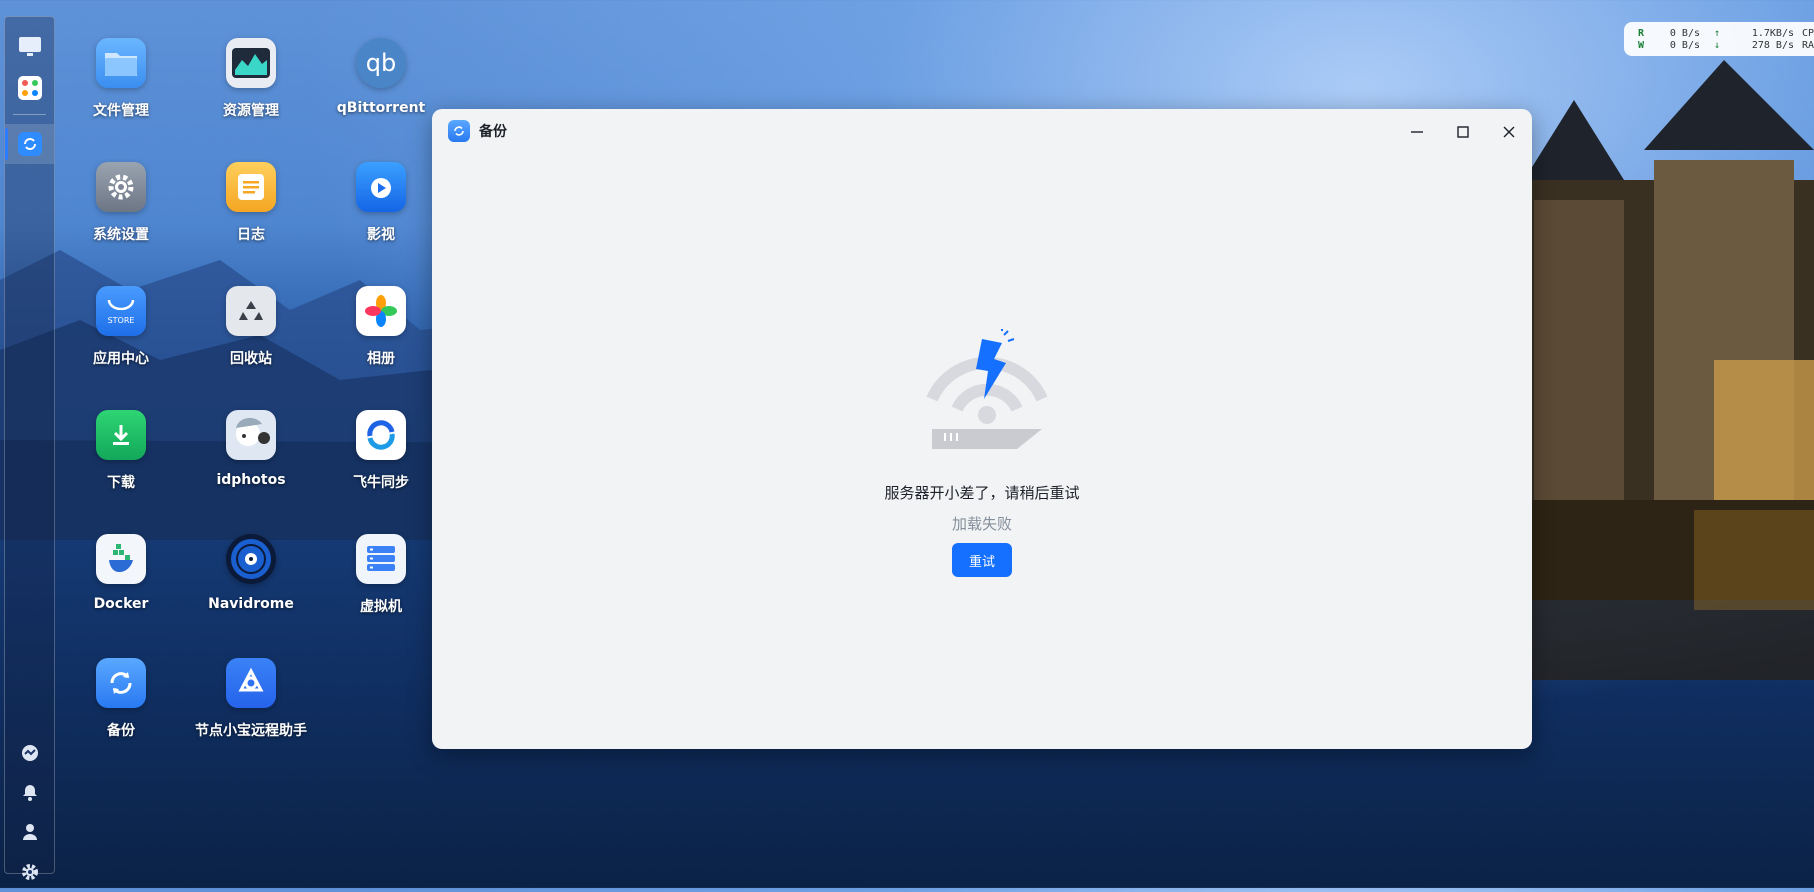 This screenshot has width=1814, height=892. I want to click on desktop-app-label: 备份, so click(121, 731).